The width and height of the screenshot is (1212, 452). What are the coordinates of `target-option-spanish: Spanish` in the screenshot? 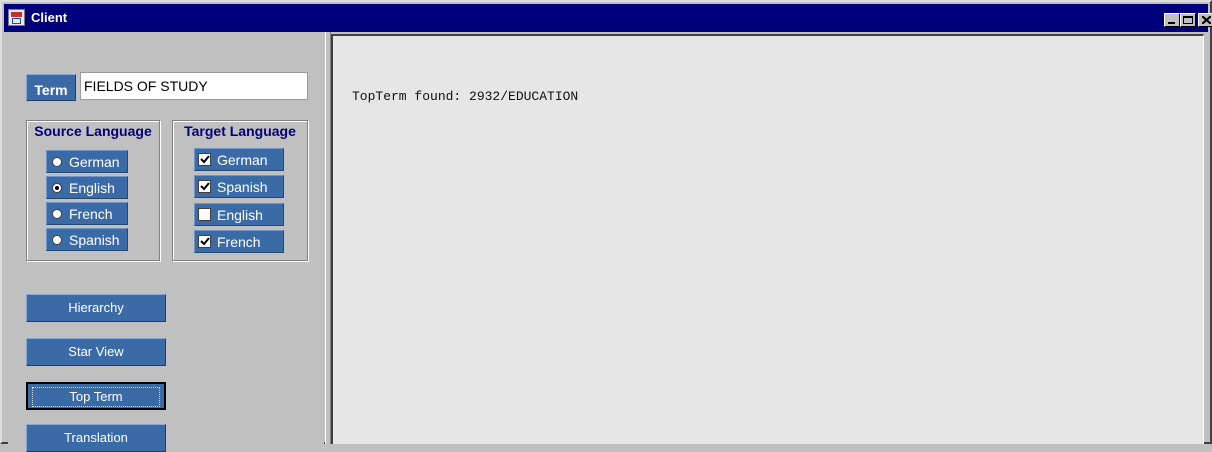 It's located at (239, 186).